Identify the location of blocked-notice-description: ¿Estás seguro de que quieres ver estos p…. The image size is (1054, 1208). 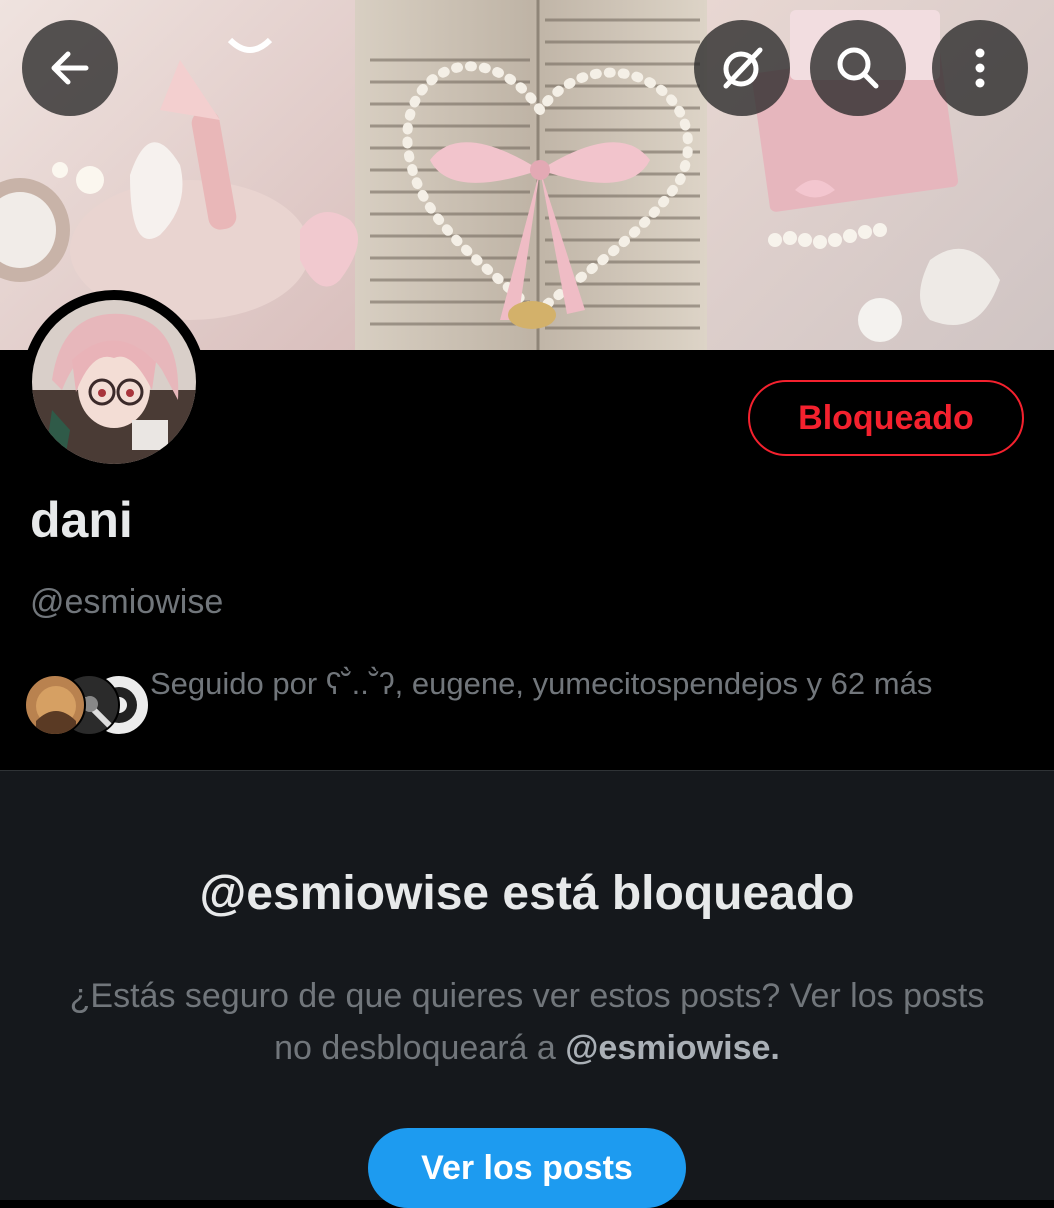
(527, 1022).